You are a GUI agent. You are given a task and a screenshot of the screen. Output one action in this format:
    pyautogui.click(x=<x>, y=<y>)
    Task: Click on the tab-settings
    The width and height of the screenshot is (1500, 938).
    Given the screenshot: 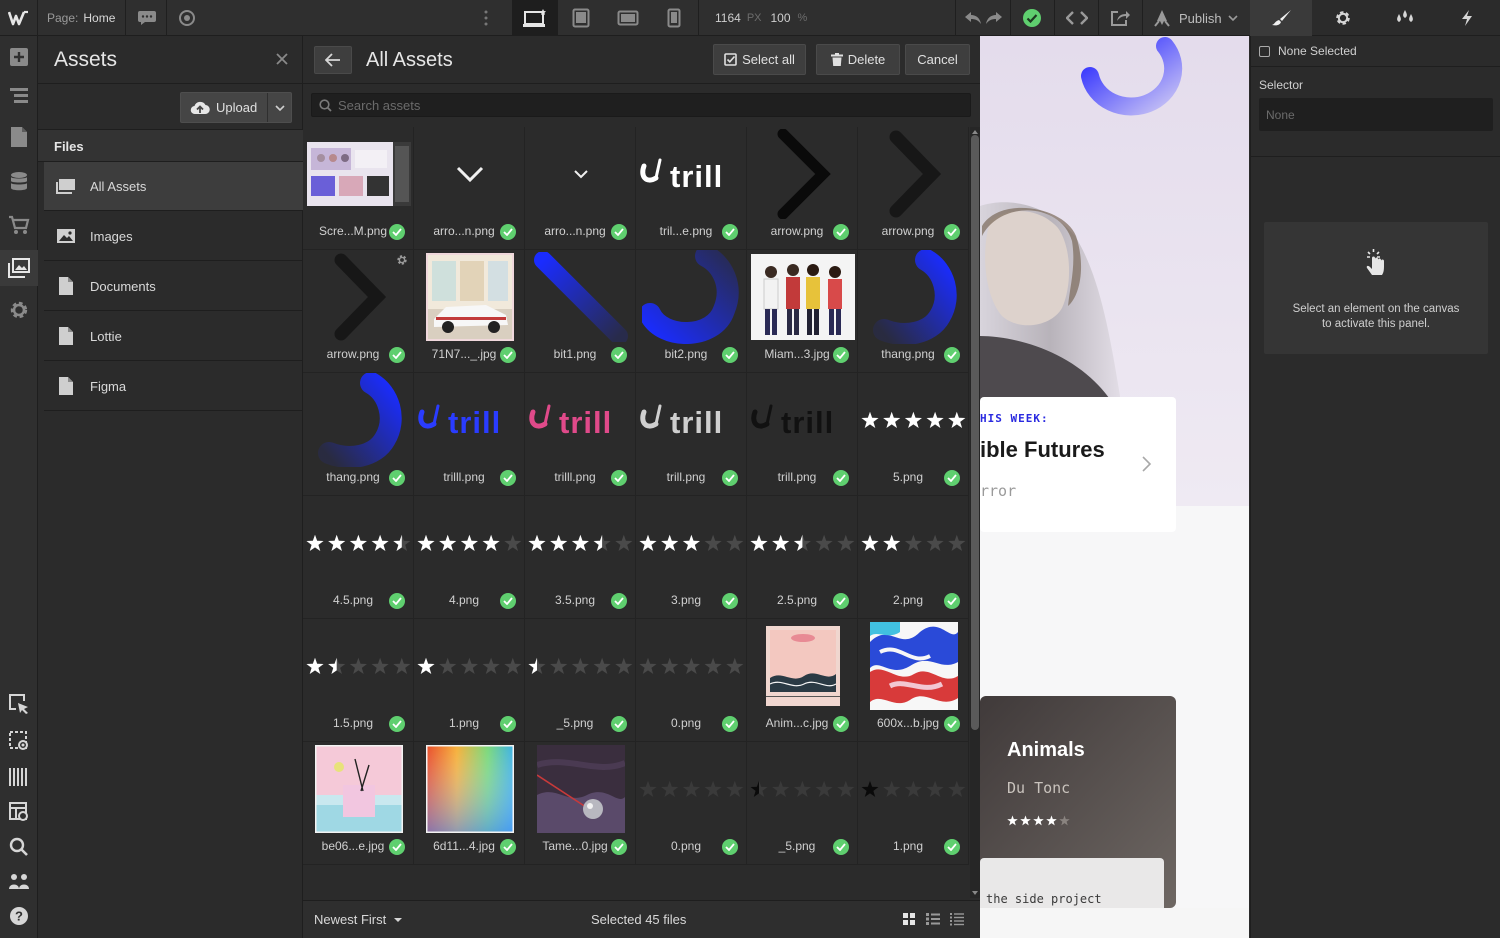 What is the action you would take?
    pyautogui.click(x=1343, y=18)
    